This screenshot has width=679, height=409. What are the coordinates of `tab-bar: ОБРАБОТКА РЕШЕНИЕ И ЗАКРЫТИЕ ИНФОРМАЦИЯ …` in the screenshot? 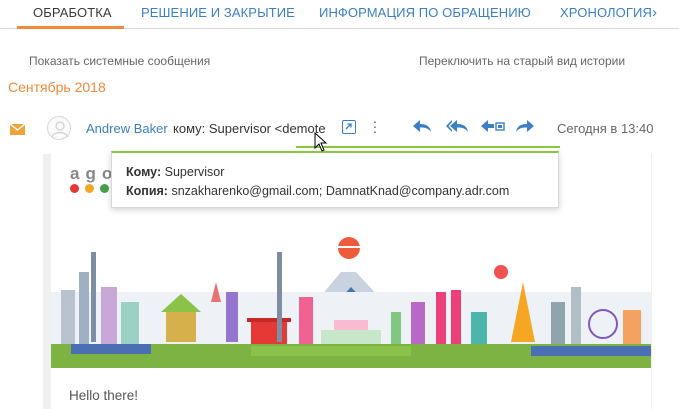 It's located at (339, 14).